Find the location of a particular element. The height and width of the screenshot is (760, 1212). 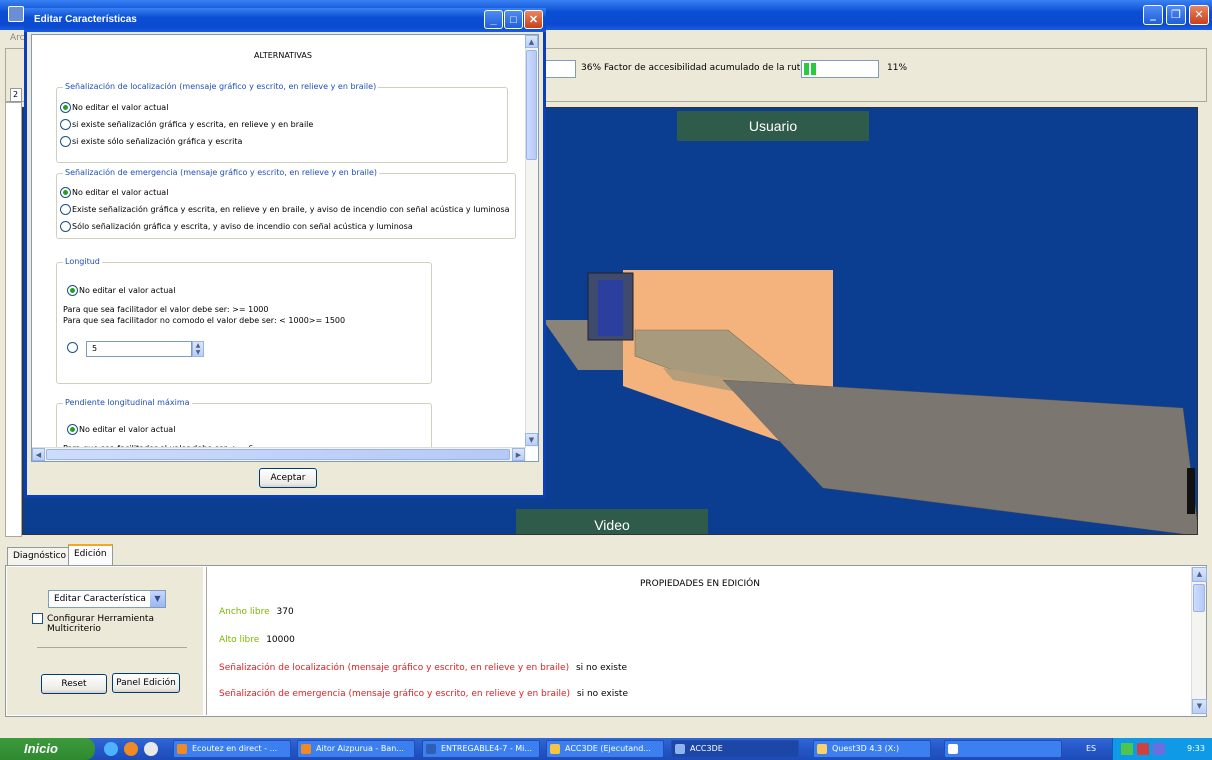

task-quest3d: Quest3D 4.3 (X:) is located at coordinates (872, 749).